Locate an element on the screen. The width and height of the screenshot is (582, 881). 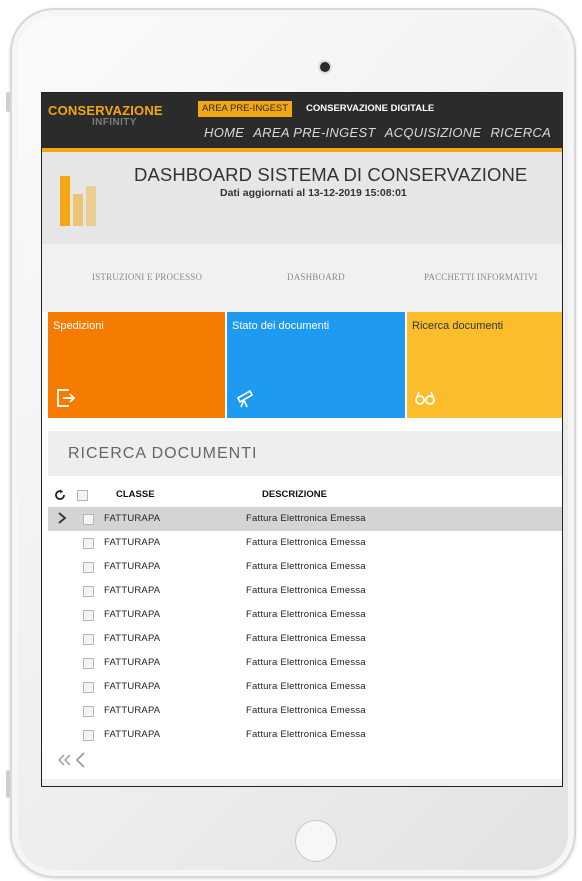
tile-label: Spedizioni is located at coordinates (78, 326).